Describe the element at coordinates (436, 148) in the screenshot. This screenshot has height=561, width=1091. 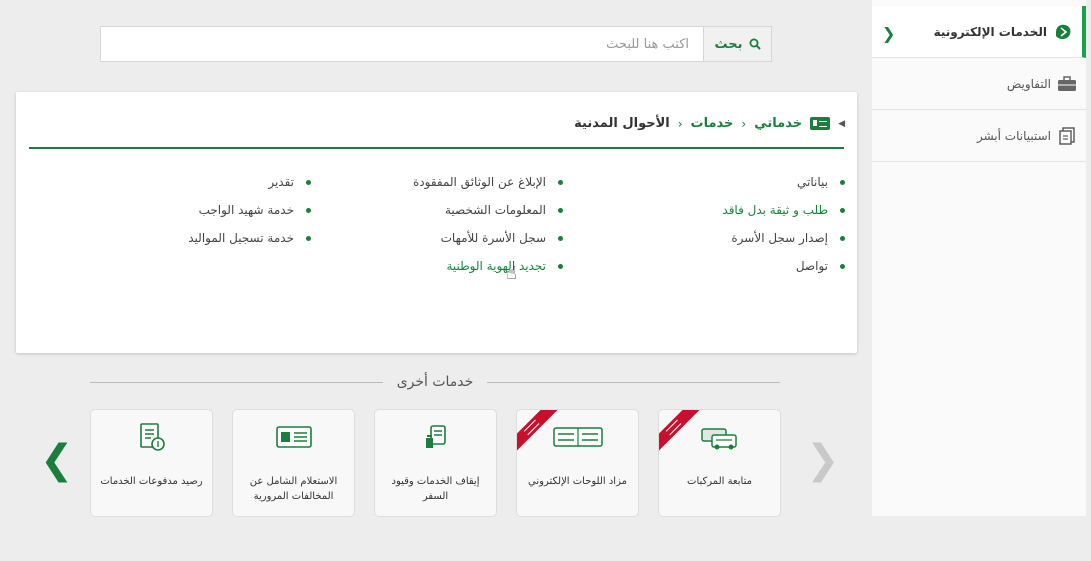
I see `card-divider` at that location.